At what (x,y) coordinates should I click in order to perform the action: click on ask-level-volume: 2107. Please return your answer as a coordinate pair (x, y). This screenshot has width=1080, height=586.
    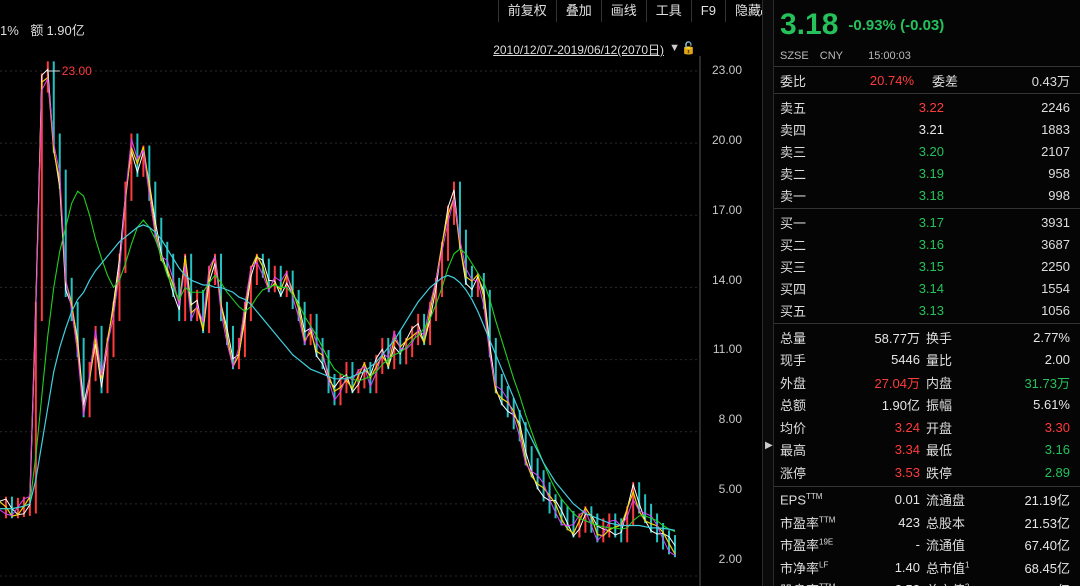
    Looking at the image, I should click on (1055, 151).